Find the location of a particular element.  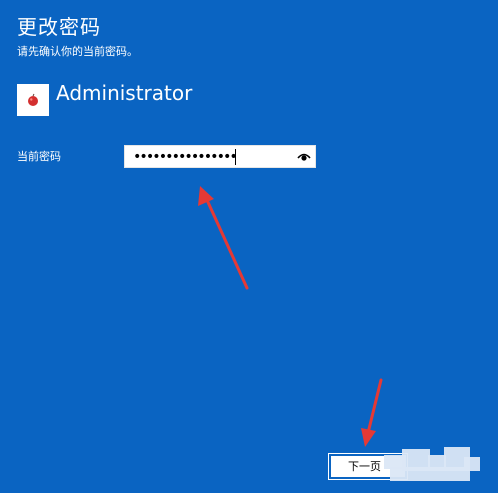

current-password-label: 当前密码 is located at coordinates (39, 156).